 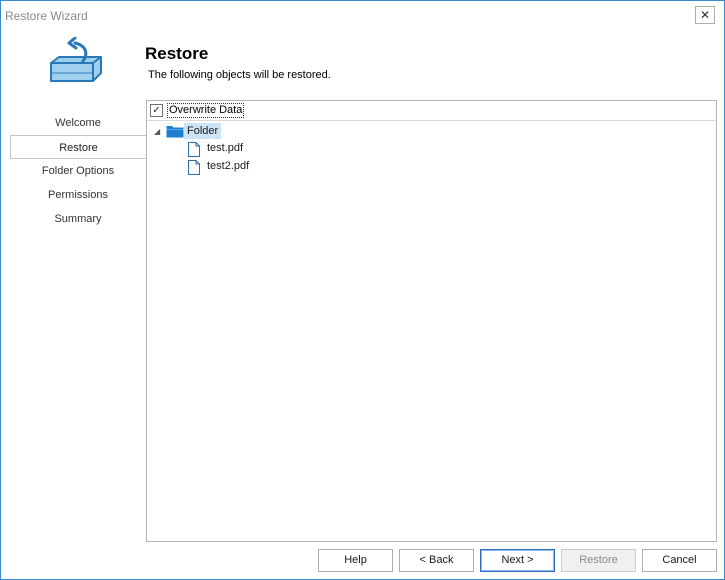 I want to click on help-button-label: Help, so click(x=355, y=560).